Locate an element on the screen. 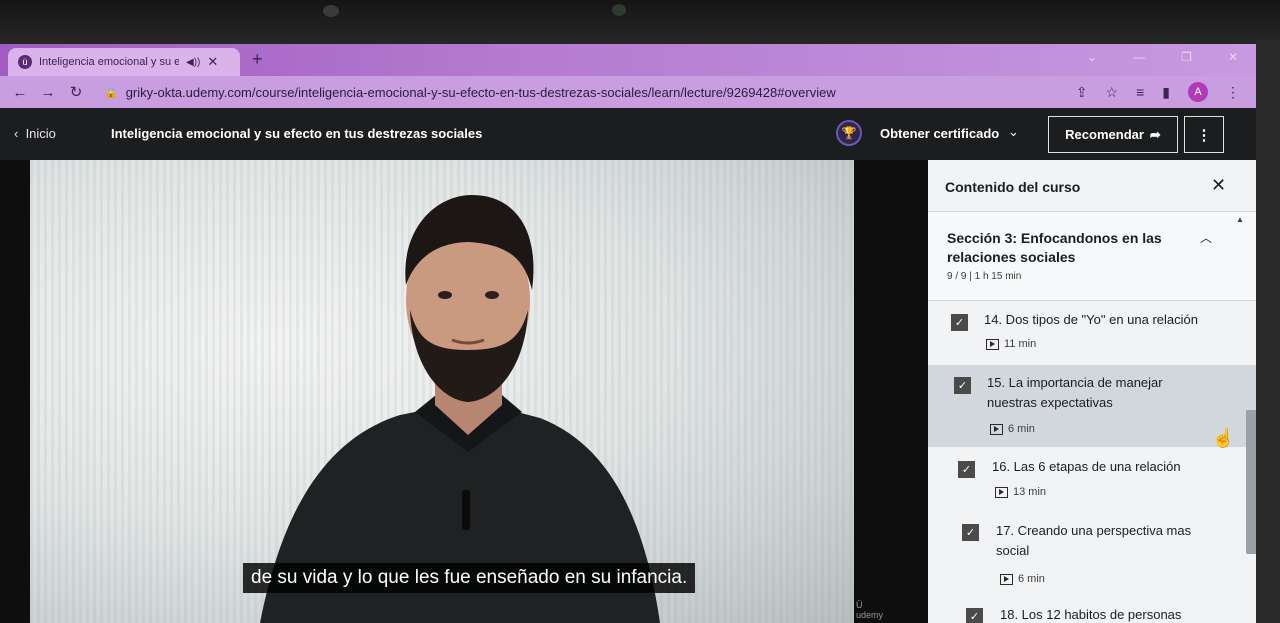  sidebar-title: Contenido del curso is located at coordinates (1013, 187).